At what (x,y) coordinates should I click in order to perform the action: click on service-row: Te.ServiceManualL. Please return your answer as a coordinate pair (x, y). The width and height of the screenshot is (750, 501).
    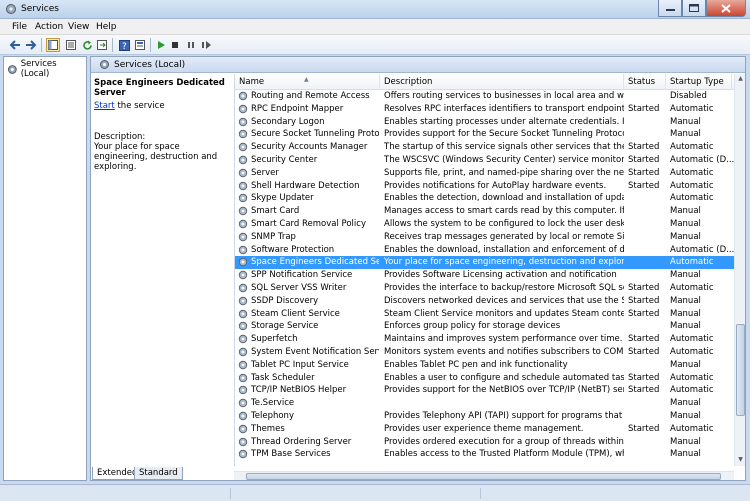
    Looking at the image, I should click on (490, 403).